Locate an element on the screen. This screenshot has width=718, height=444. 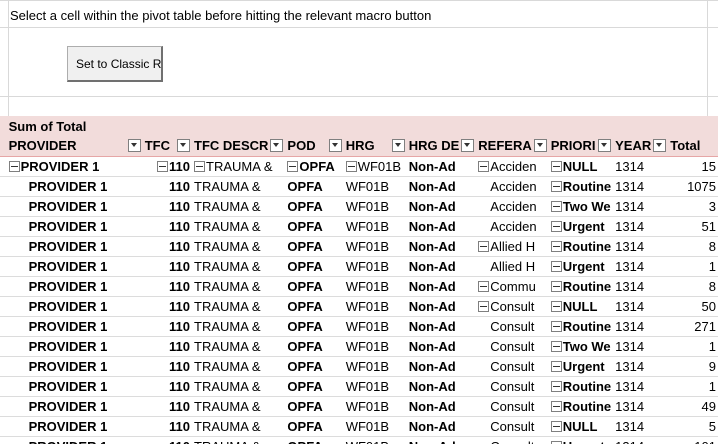
header-hrg: HRG is located at coordinates (375, 146).